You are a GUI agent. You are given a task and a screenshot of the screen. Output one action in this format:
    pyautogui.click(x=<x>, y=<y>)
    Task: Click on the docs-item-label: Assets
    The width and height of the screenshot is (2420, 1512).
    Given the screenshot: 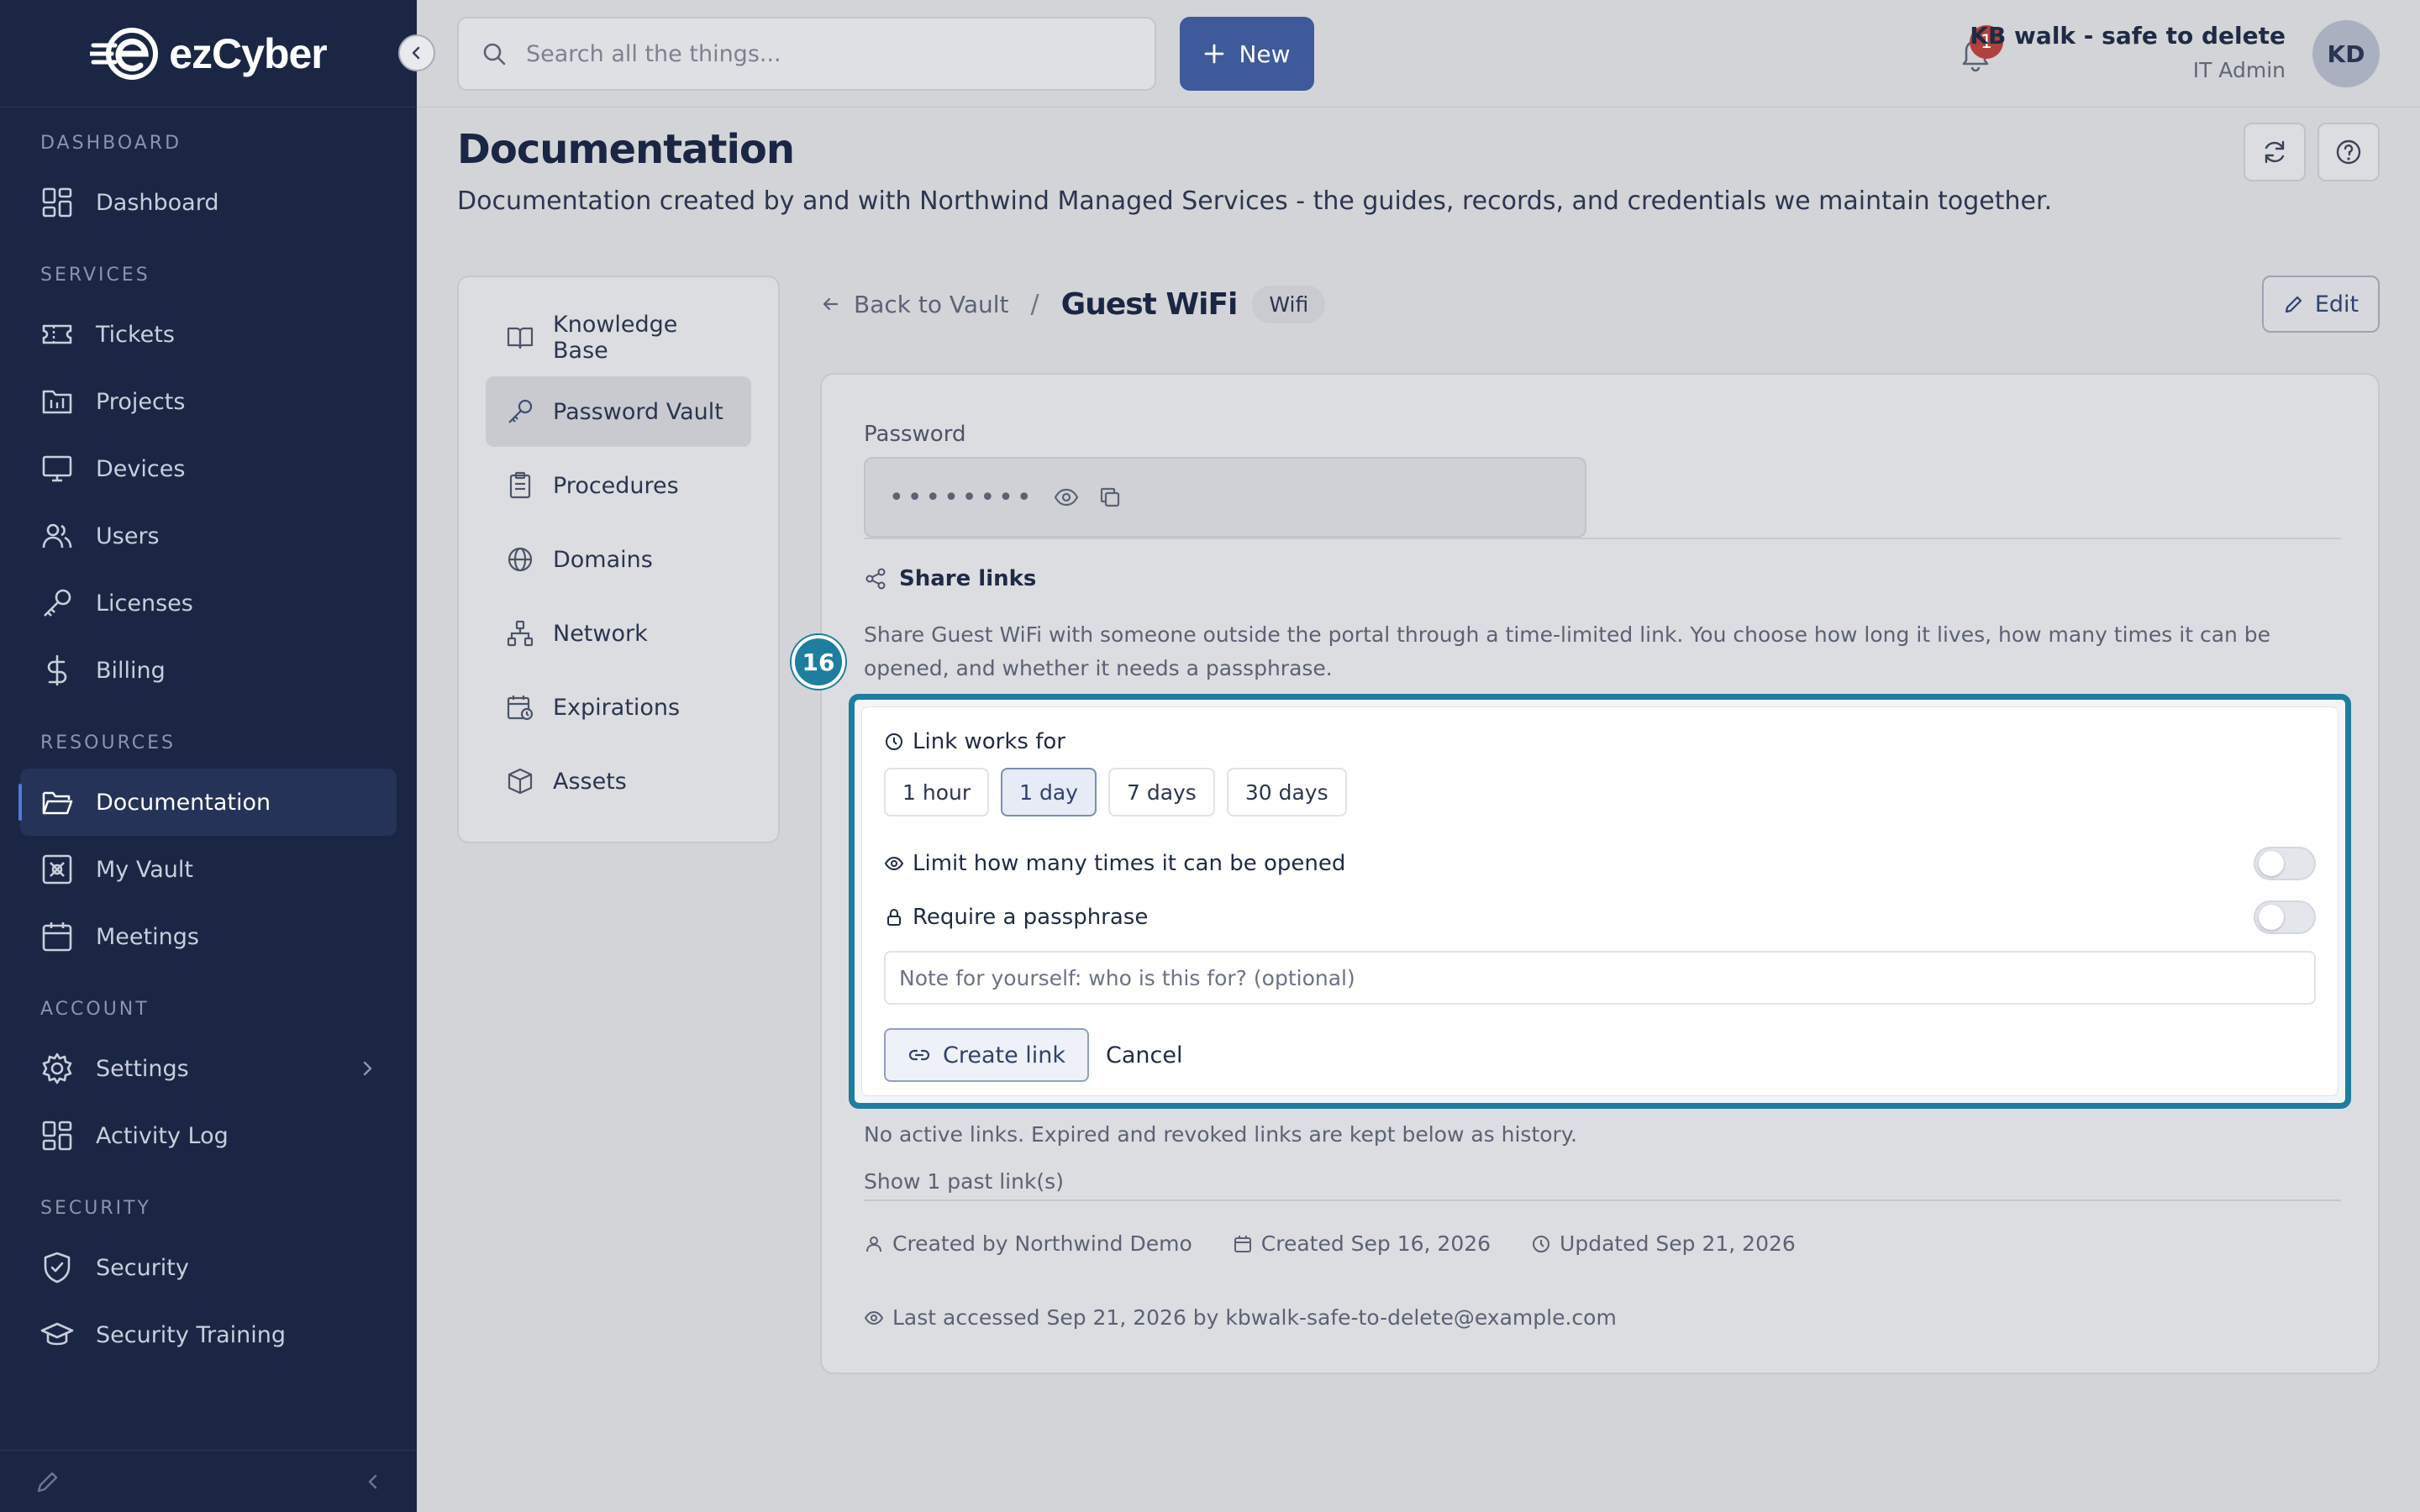 What is the action you would take?
    pyautogui.click(x=590, y=781)
    